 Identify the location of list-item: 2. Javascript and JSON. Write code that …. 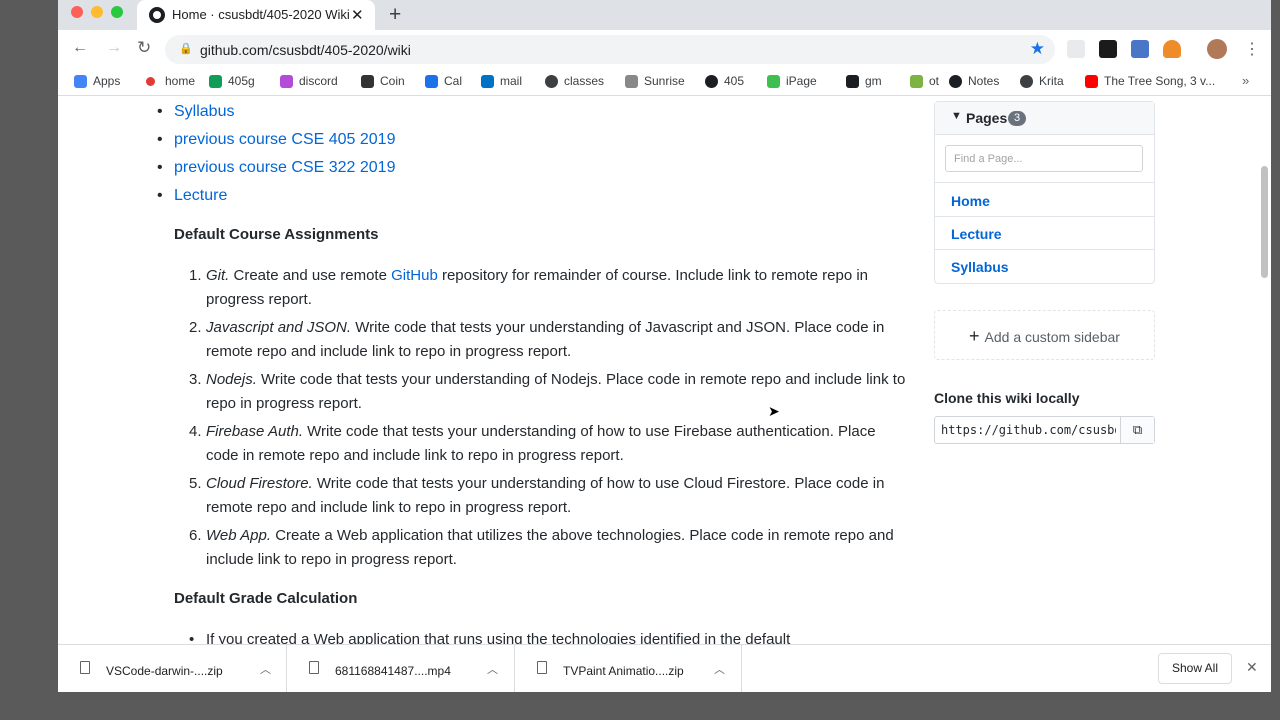
(537, 339).